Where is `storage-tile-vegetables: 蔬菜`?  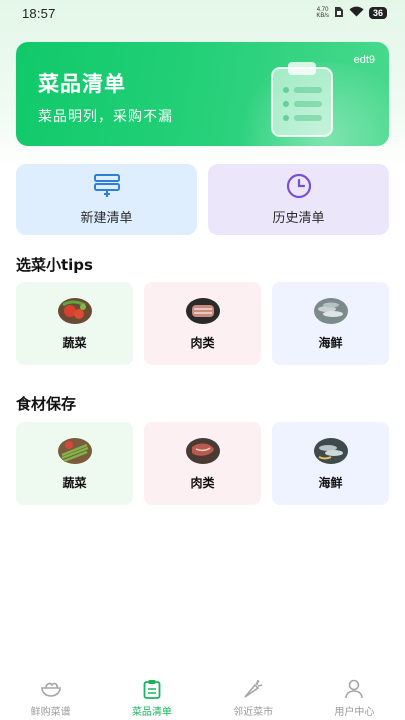 storage-tile-vegetables: 蔬菜 is located at coordinates (74, 463).